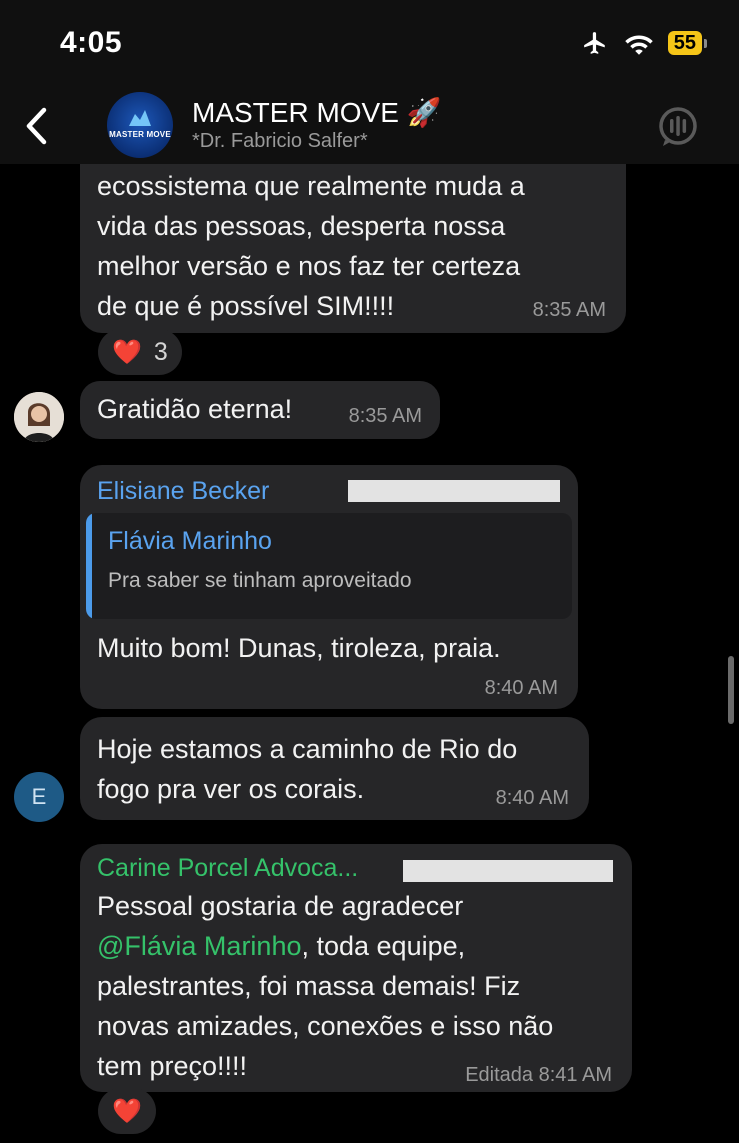  I want to click on voice-chat-icon, so click(678, 126).